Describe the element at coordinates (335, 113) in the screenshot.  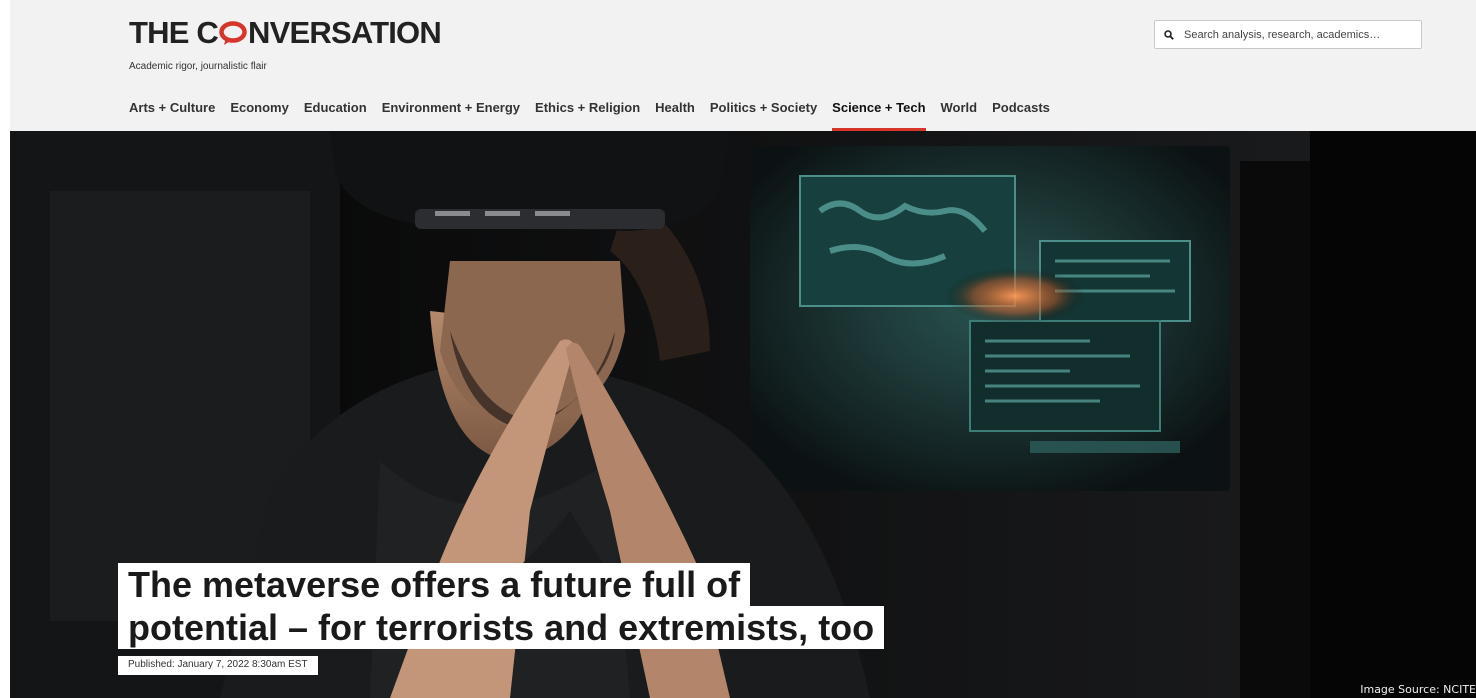
I see `nav-item-education: Education` at that location.